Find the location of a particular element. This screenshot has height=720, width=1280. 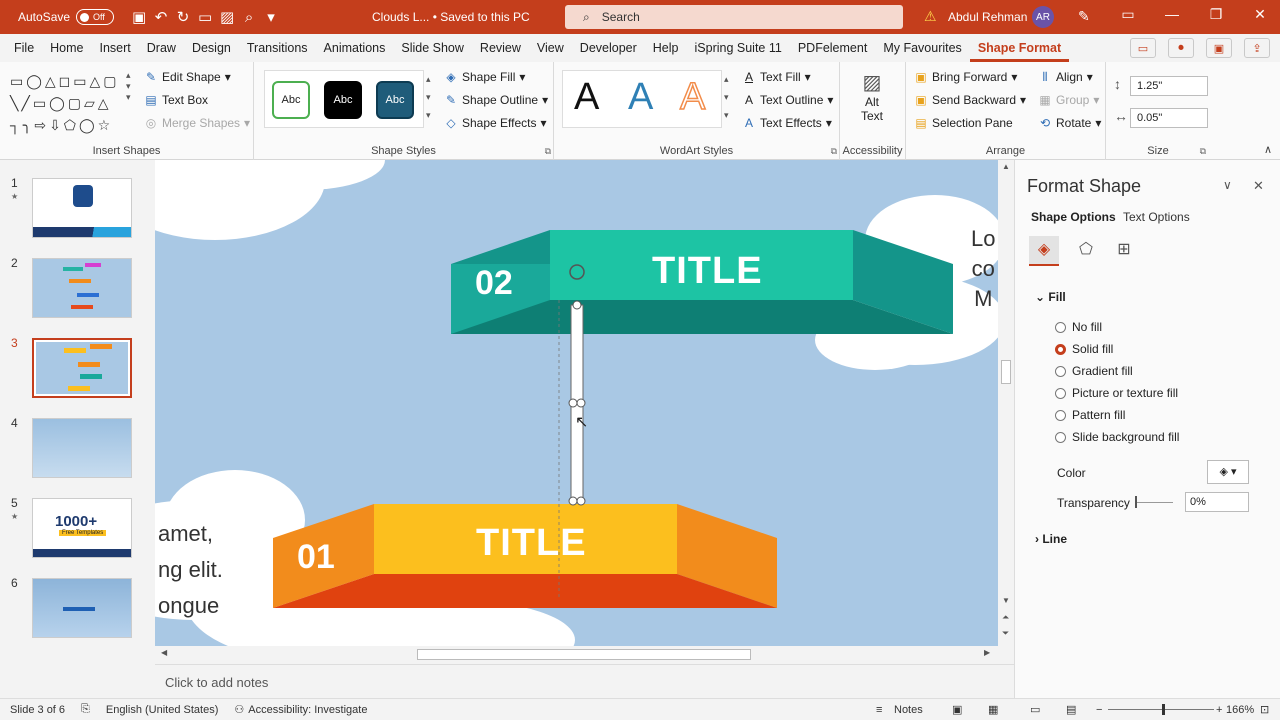

menu-tab-insert: Insert is located at coordinates (115, 48).